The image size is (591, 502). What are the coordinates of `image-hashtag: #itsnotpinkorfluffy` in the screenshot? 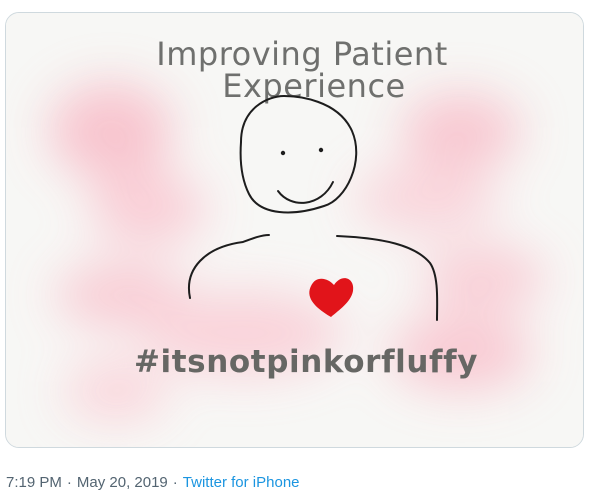 It's located at (306, 362).